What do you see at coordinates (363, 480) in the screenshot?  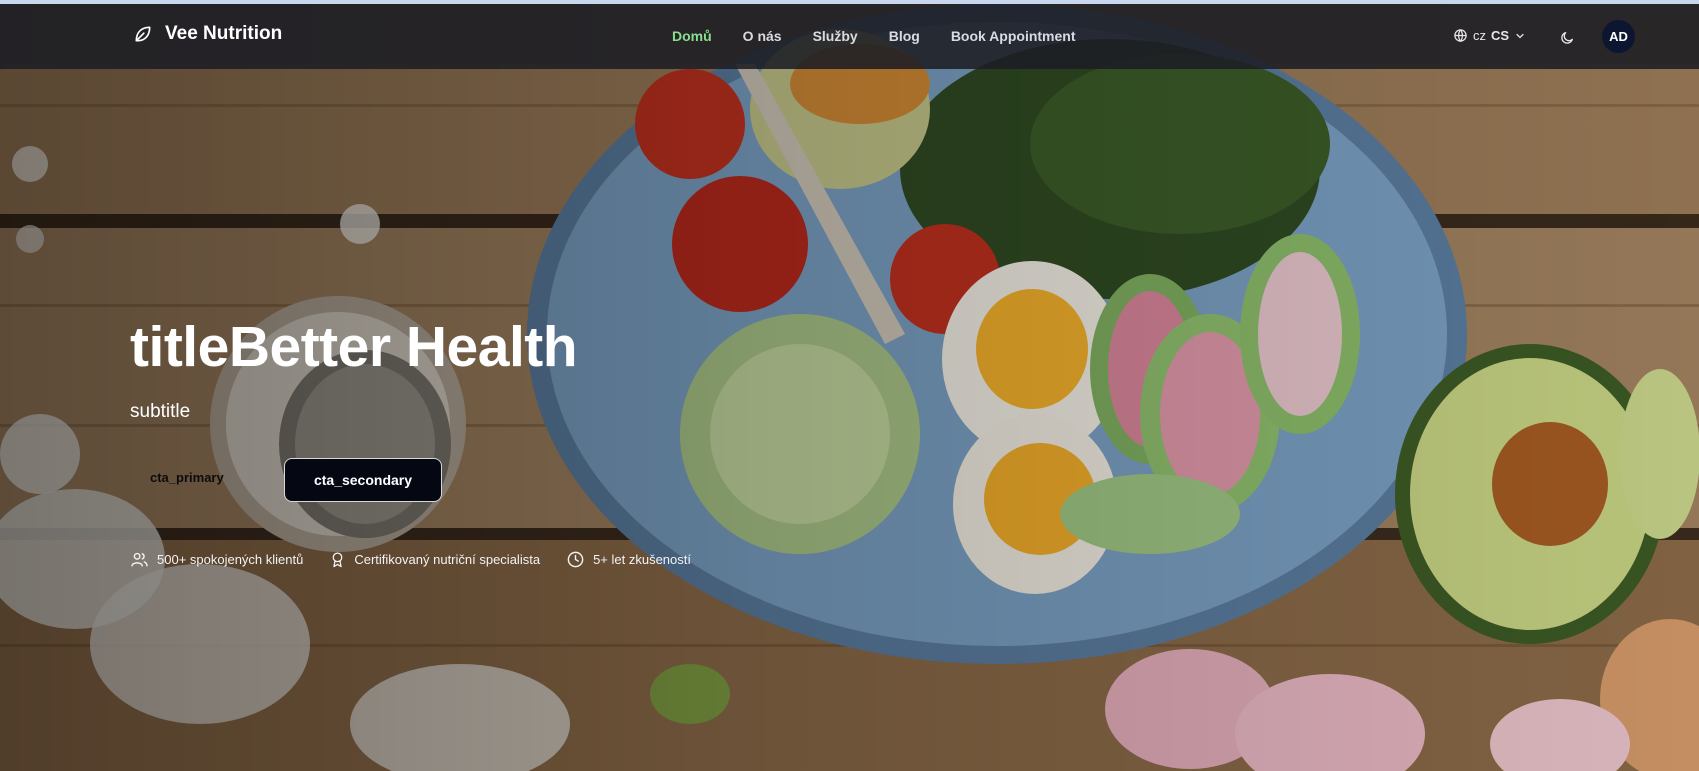 I see `cta-secondary-button: cta_secondary` at bounding box center [363, 480].